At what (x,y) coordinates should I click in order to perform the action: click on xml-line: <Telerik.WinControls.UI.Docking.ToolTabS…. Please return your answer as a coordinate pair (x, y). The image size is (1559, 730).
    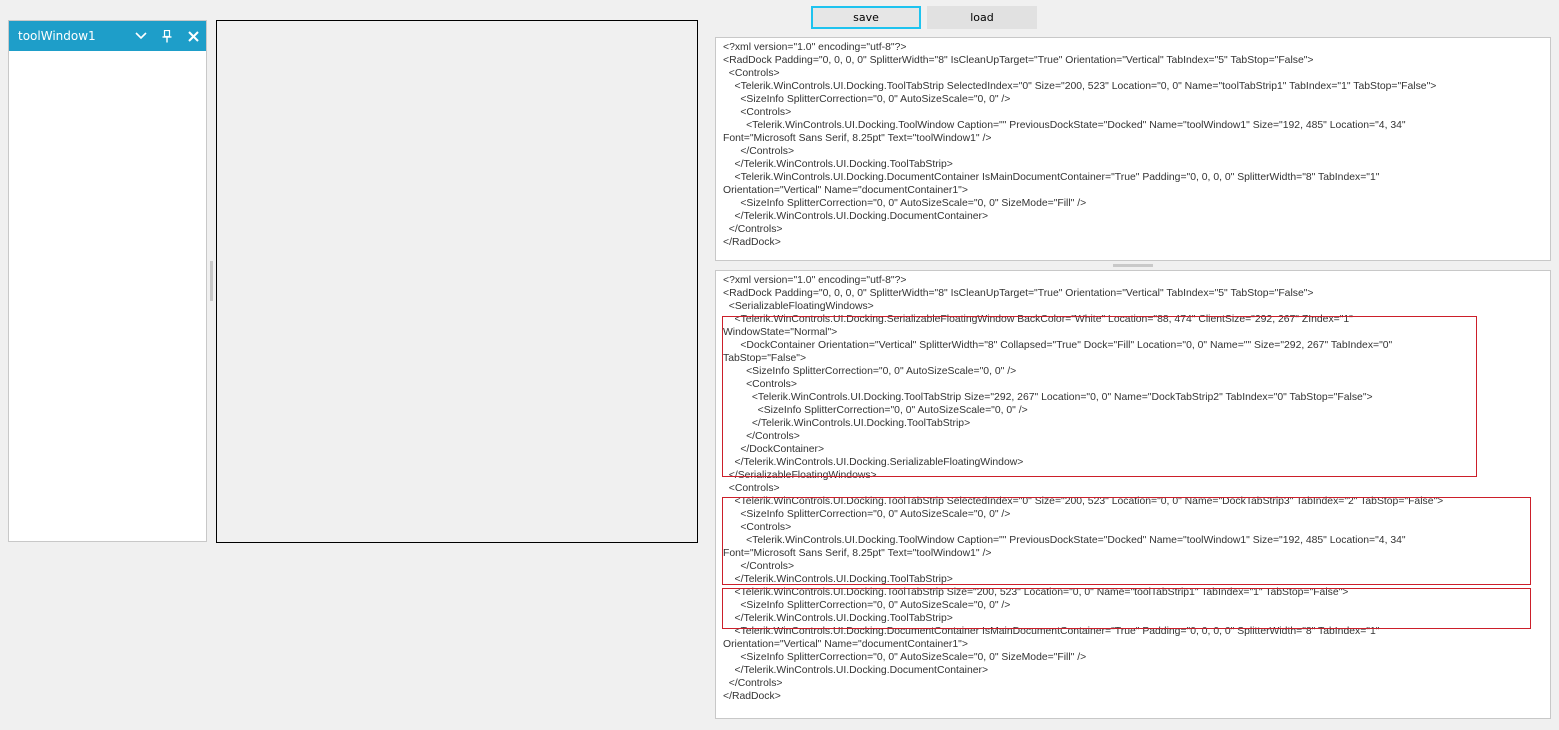
    Looking at the image, I should click on (1080, 86).